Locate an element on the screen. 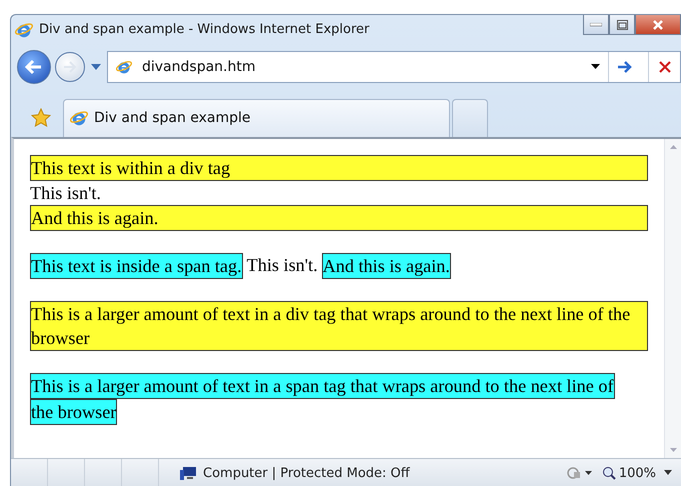  minimize-icon is located at coordinates (596, 24).